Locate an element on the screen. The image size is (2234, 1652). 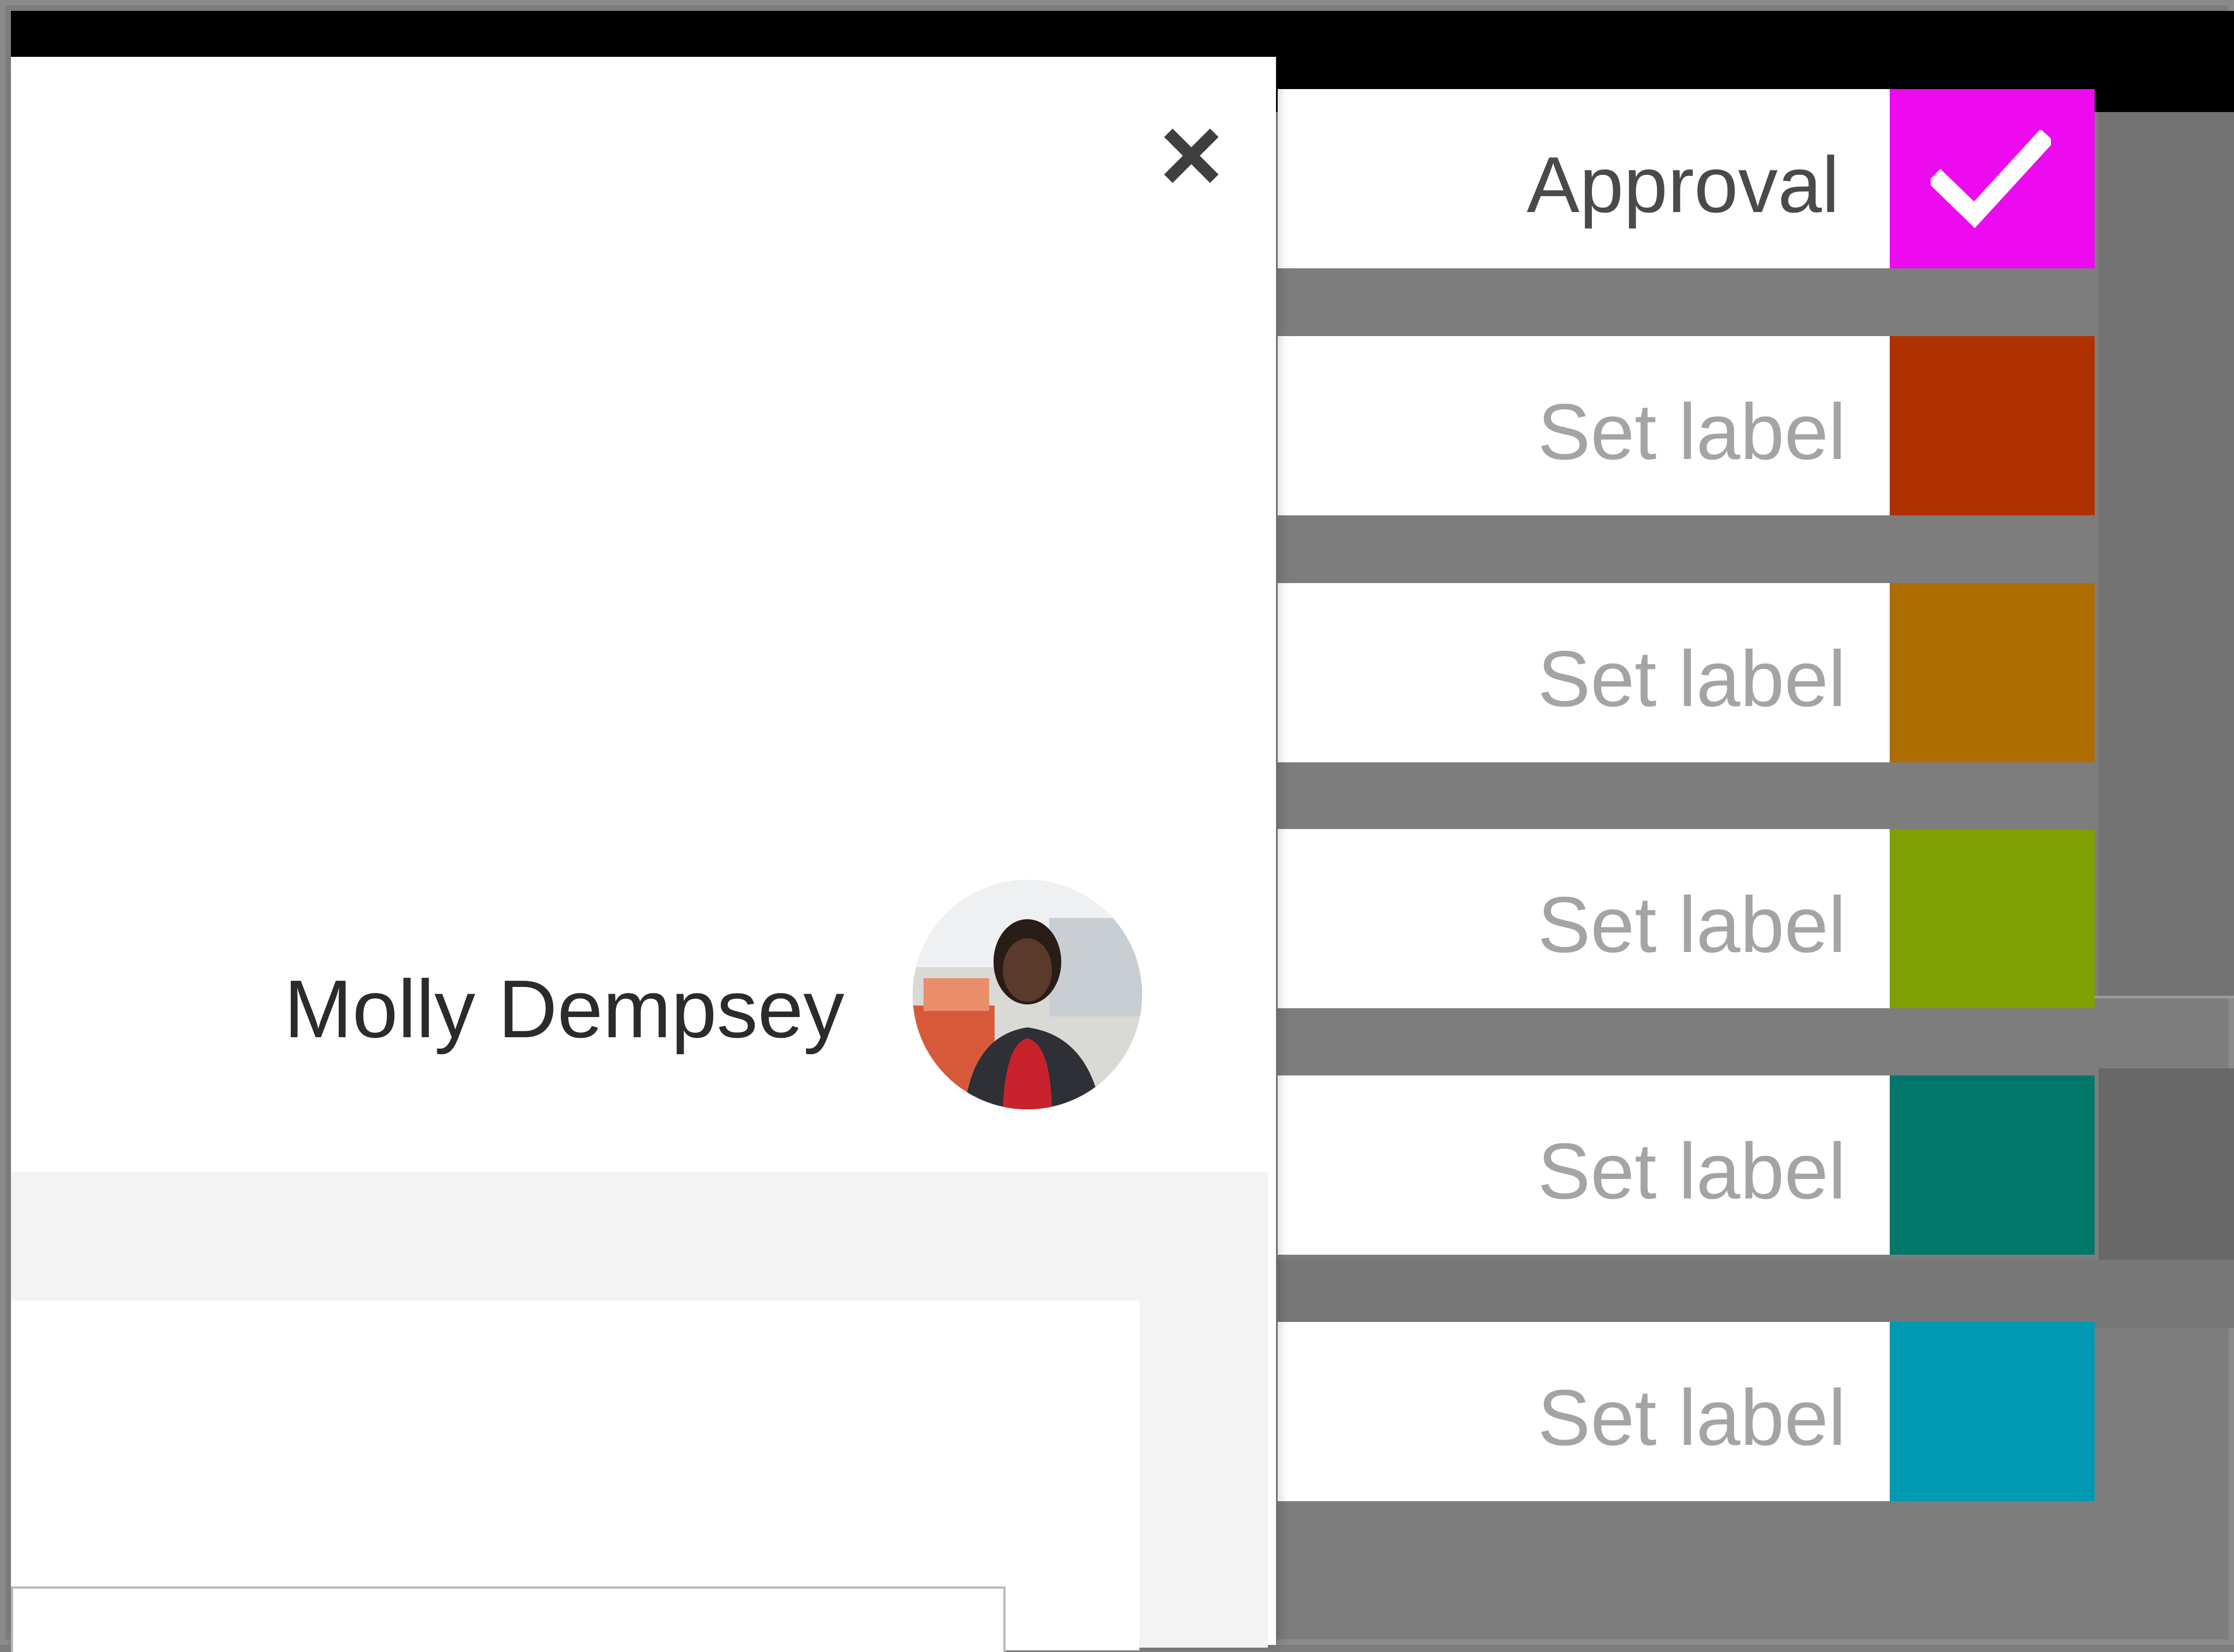
checkmark-icon is located at coordinates (1991, 179).